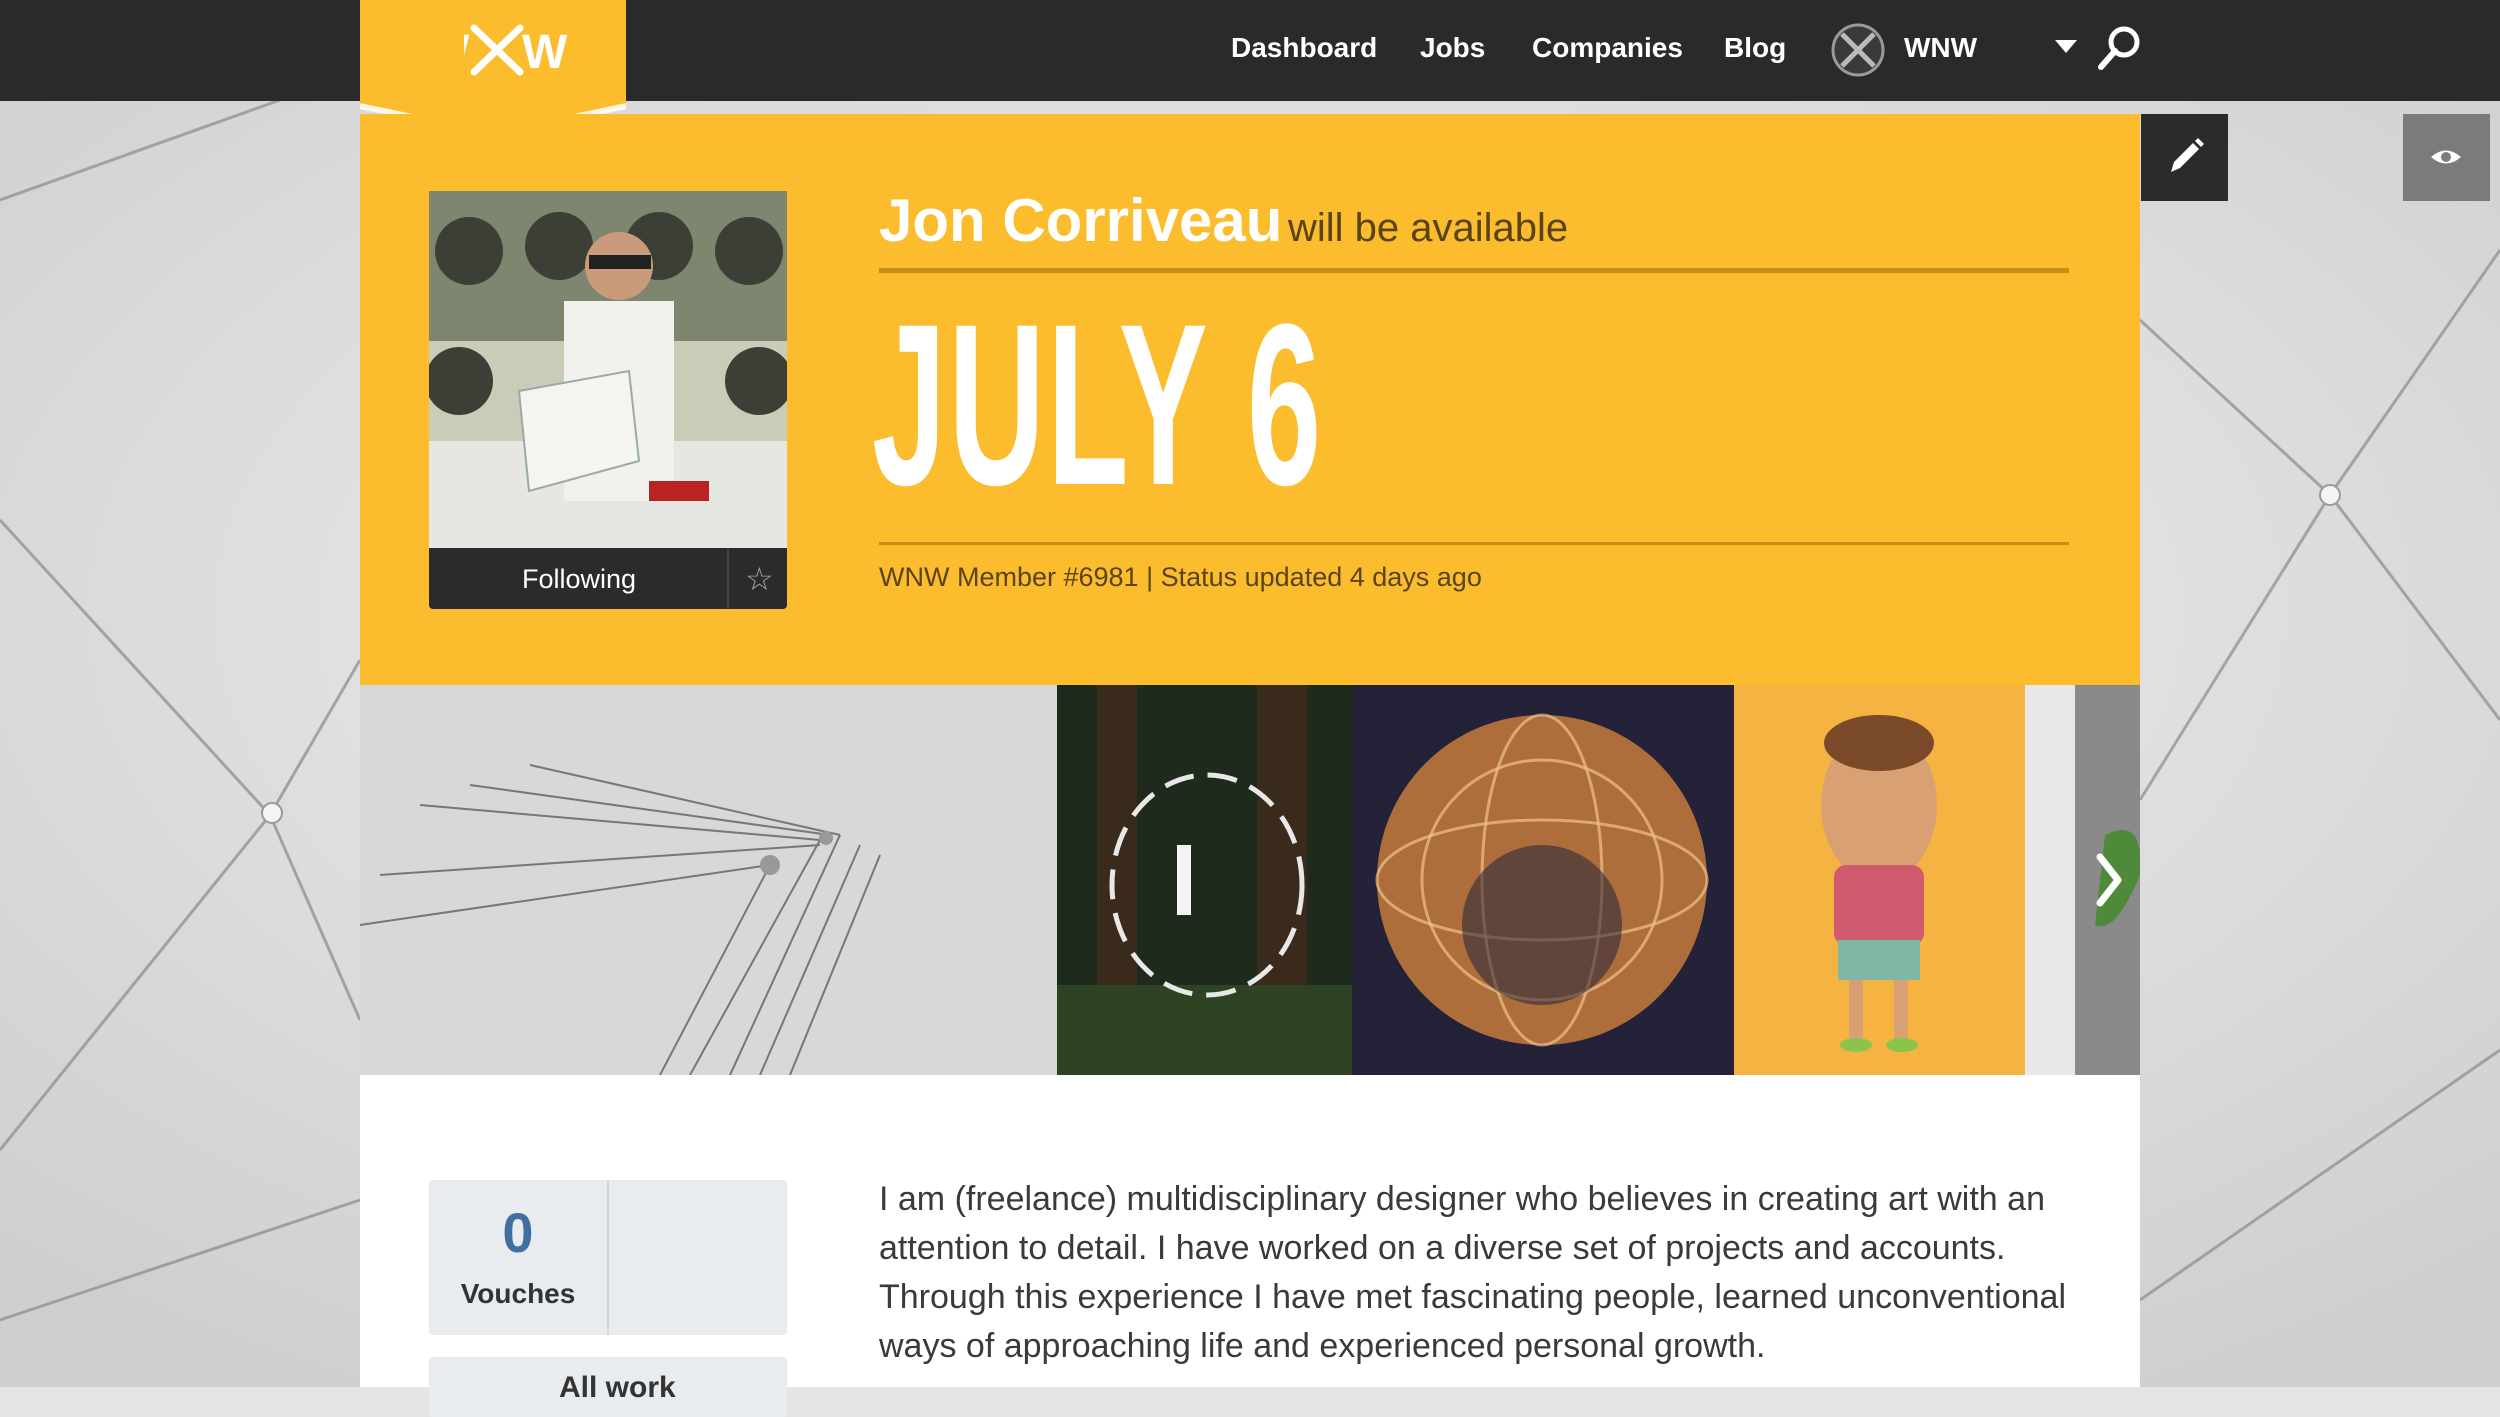  I want to click on all-work-stat: All work, so click(608, 1387).